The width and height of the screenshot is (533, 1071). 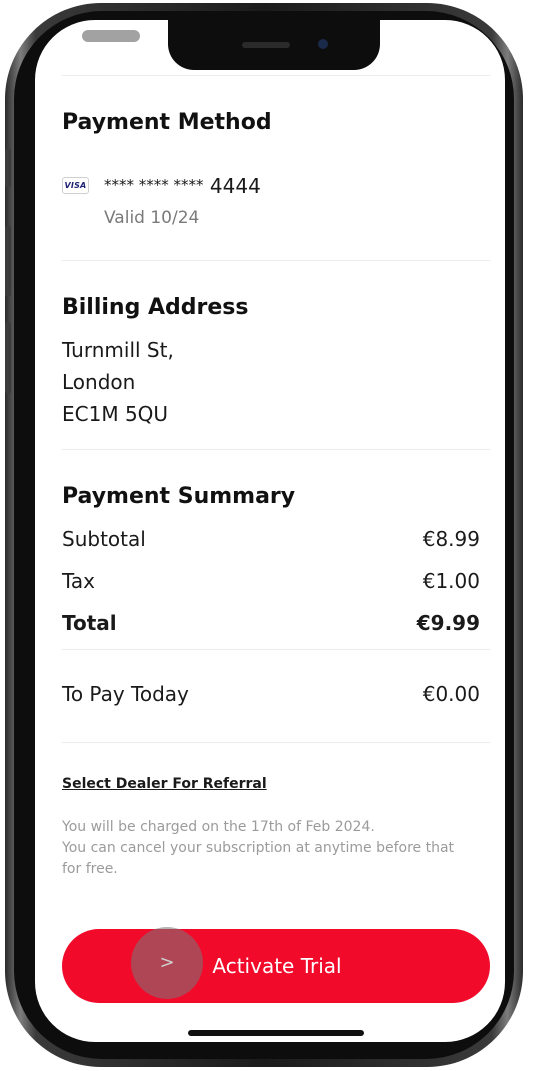 I want to click on subtotal-label: Subtotal, so click(x=104, y=539).